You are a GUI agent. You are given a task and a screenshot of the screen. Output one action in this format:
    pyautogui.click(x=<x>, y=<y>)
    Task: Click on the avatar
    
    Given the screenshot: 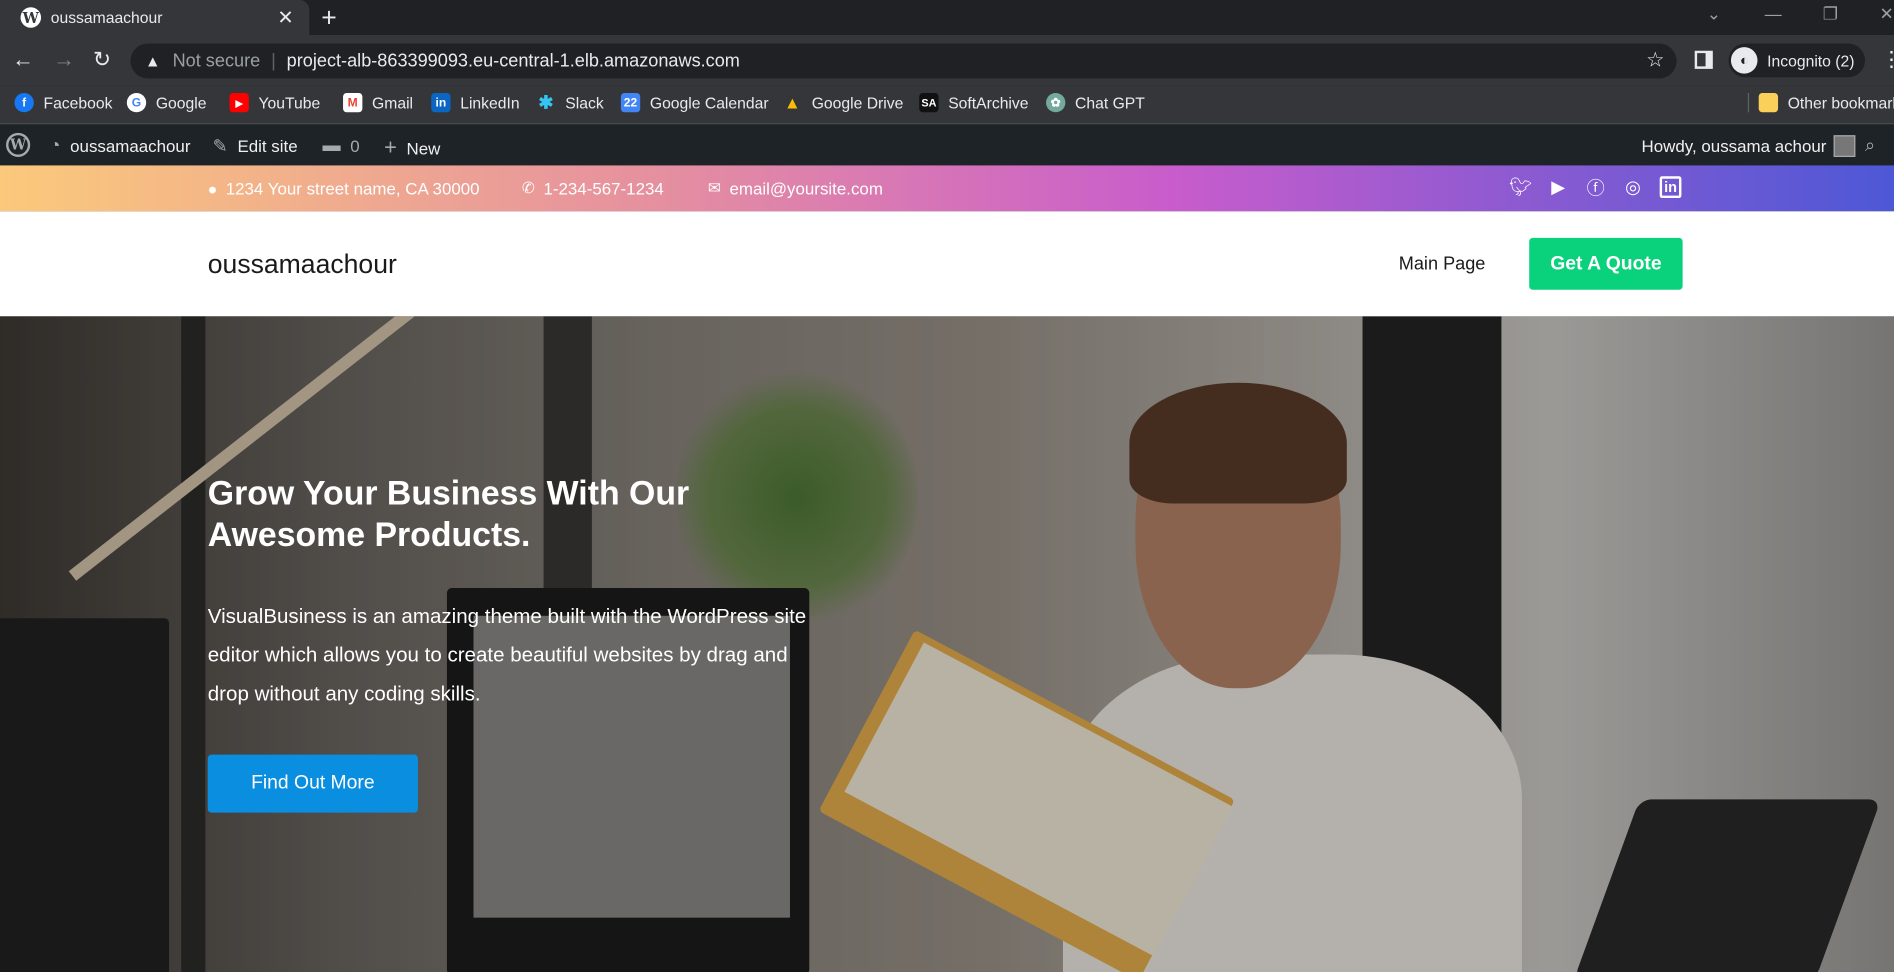 What is the action you would take?
    pyautogui.click(x=1844, y=146)
    